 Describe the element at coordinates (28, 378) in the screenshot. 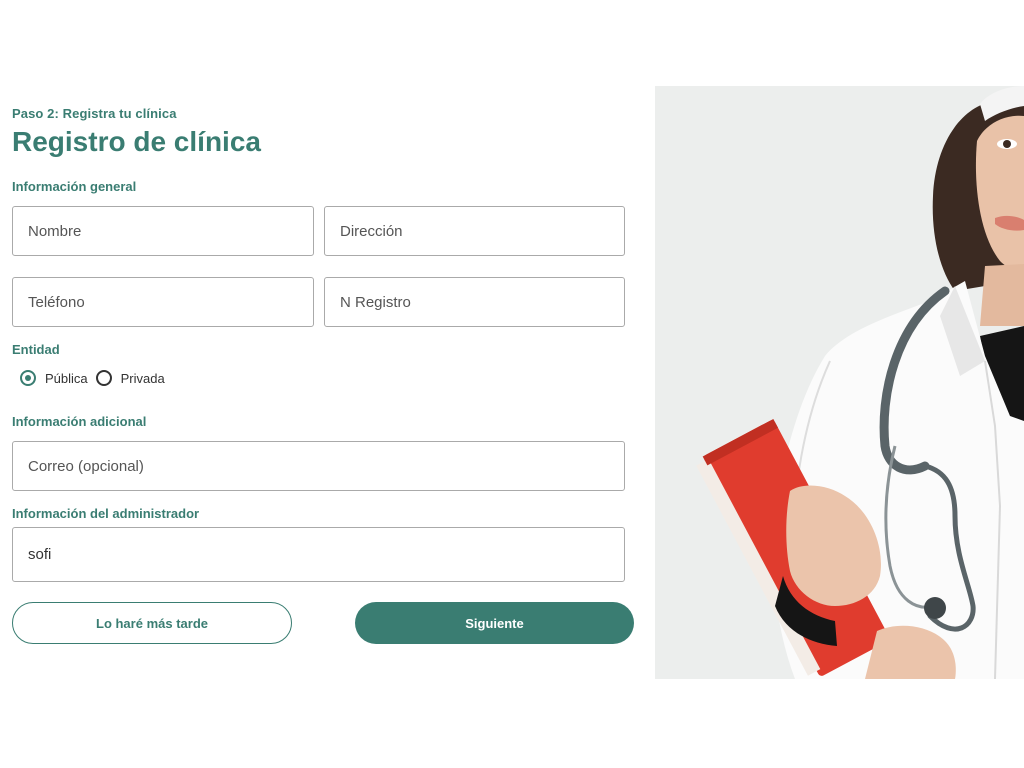

I see `radio-checked-icon` at that location.